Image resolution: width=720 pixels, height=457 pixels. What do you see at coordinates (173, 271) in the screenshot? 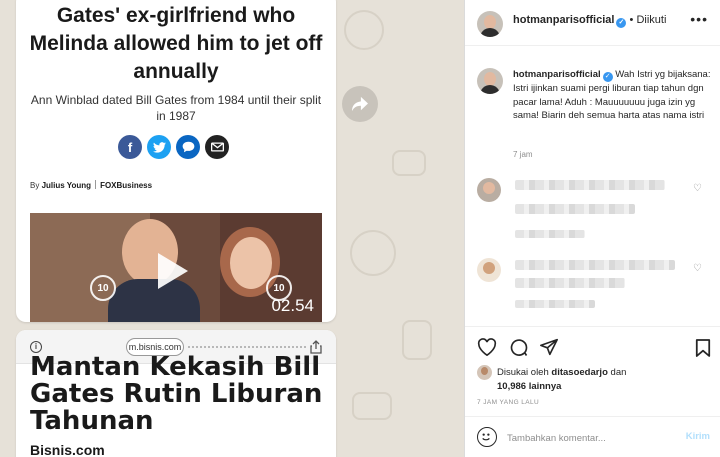
I see `play-icon` at bounding box center [173, 271].